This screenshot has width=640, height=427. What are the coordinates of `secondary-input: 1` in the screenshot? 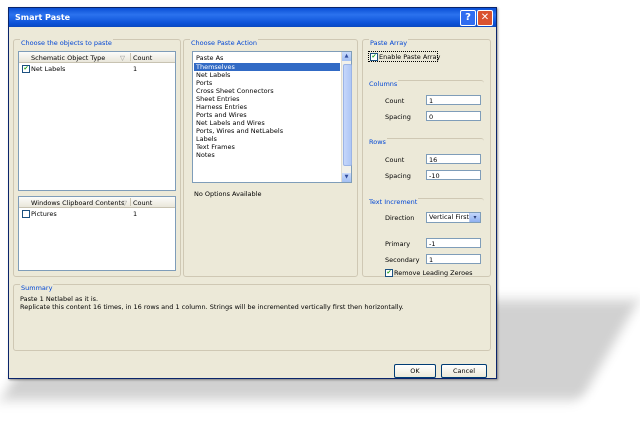 It's located at (453, 259).